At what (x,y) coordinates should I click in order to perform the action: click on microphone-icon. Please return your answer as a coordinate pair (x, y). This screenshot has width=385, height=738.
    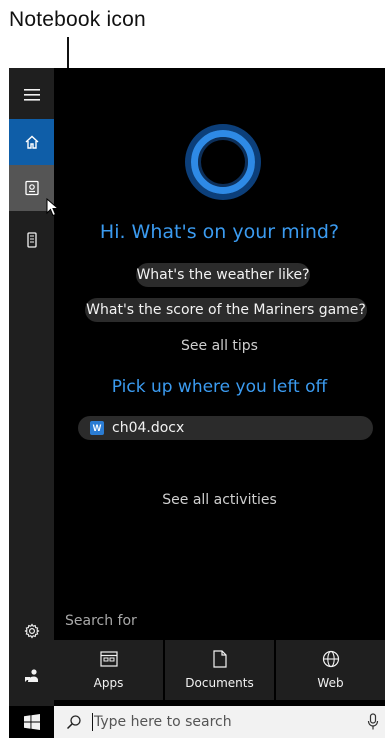
    Looking at the image, I should click on (373, 721).